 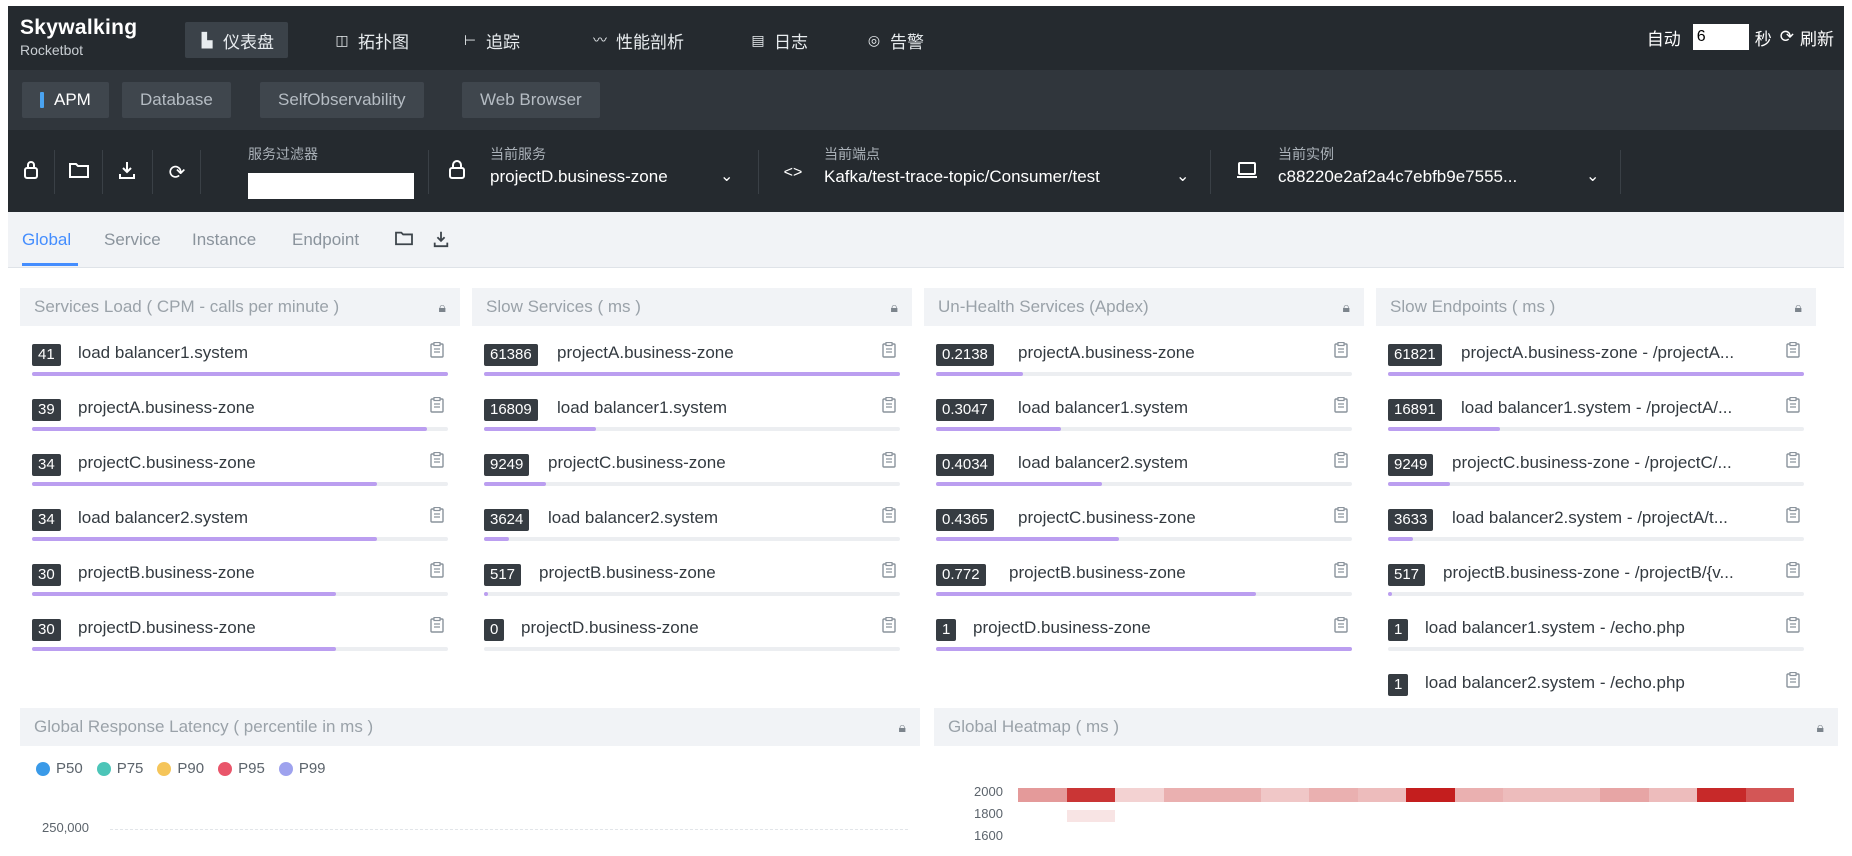 I want to click on legend-item: P90, so click(x=180, y=768).